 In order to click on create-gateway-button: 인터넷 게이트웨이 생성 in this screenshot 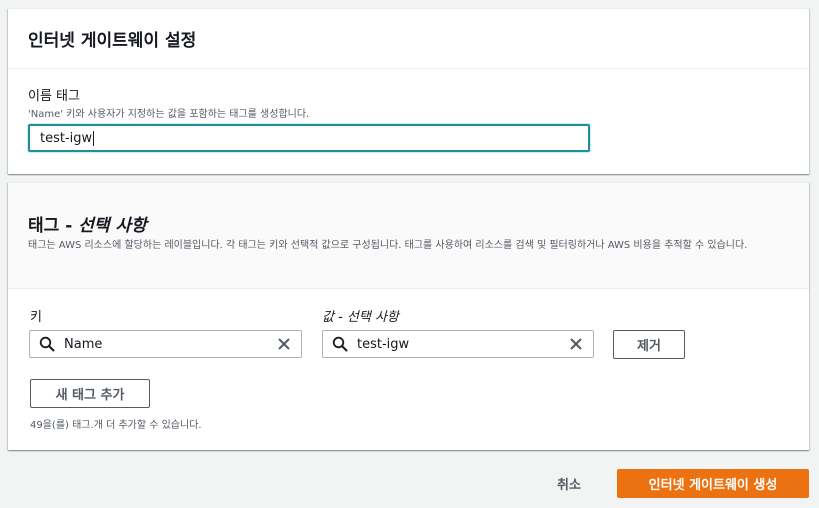, I will do `click(713, 483)`.